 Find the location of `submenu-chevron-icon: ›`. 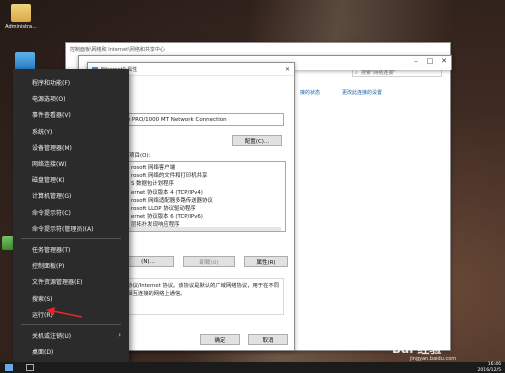

submenu-chevron-icon: › is located at coordinates (119, 335).